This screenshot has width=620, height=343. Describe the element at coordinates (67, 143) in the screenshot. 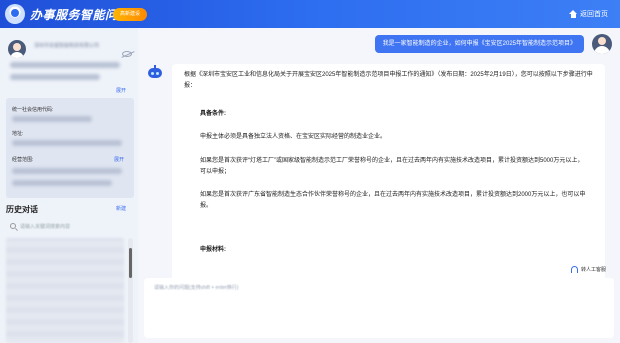

I see `address-value` at that location.